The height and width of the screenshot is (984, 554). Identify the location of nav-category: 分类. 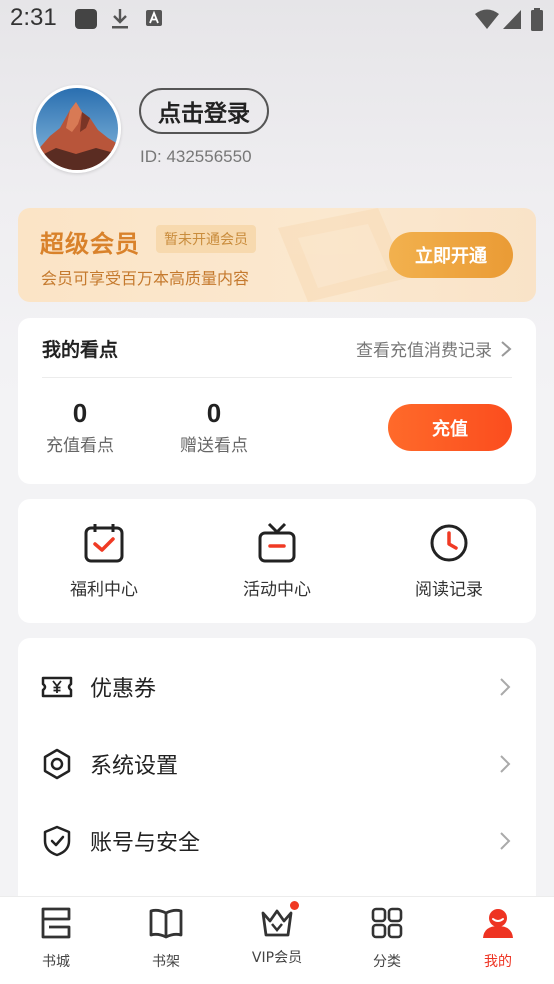
(387, 938).